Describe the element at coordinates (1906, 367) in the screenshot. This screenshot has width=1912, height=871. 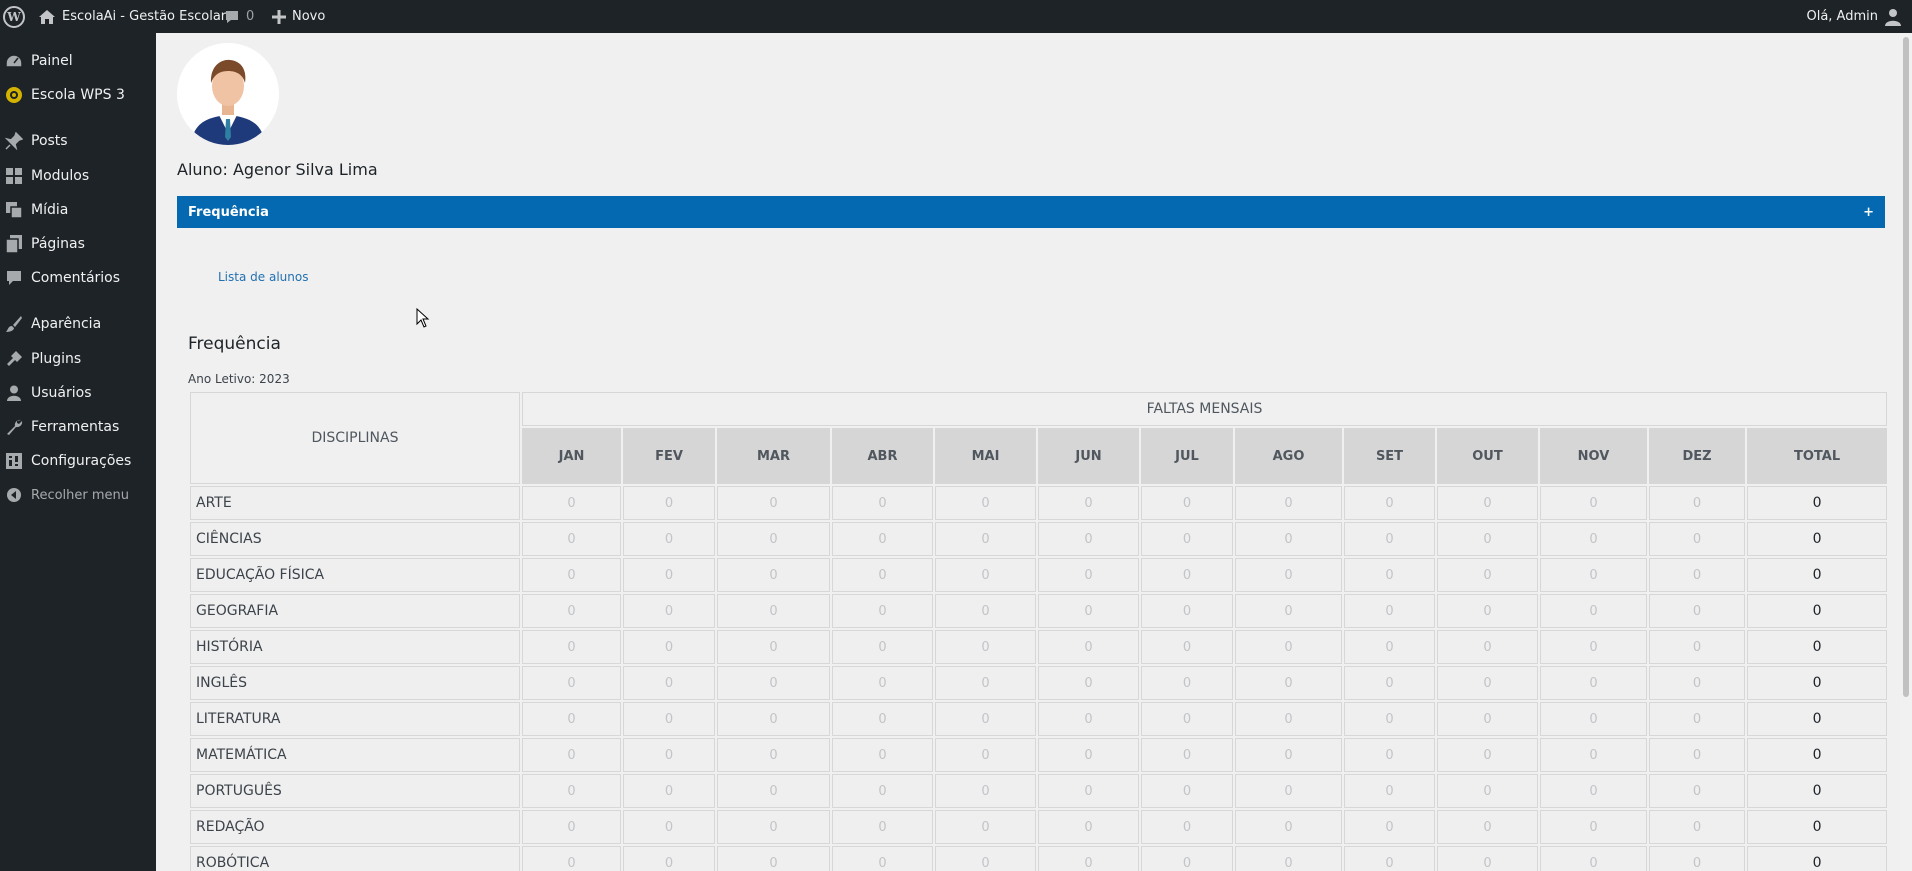
I see `scrollbar-thumb` at that location.